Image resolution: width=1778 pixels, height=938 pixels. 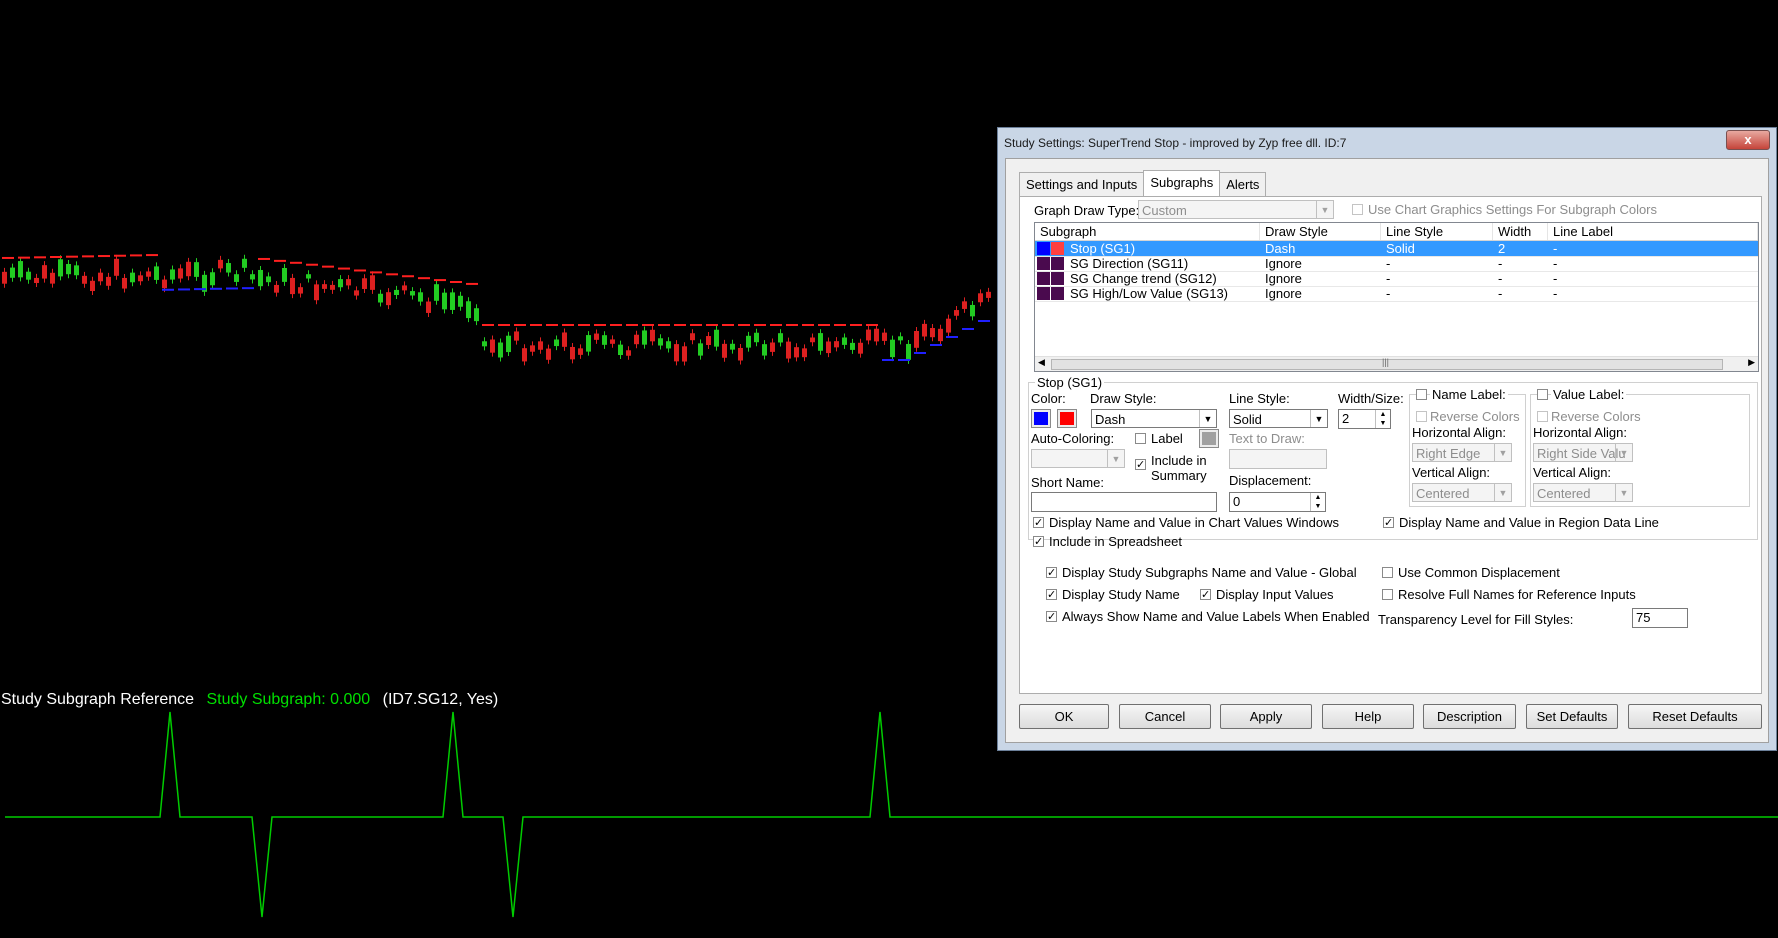 What do you see at coordinates (1041, 418) in the screenshot?
I see `color1-button` at bounding box center [1041, 418].